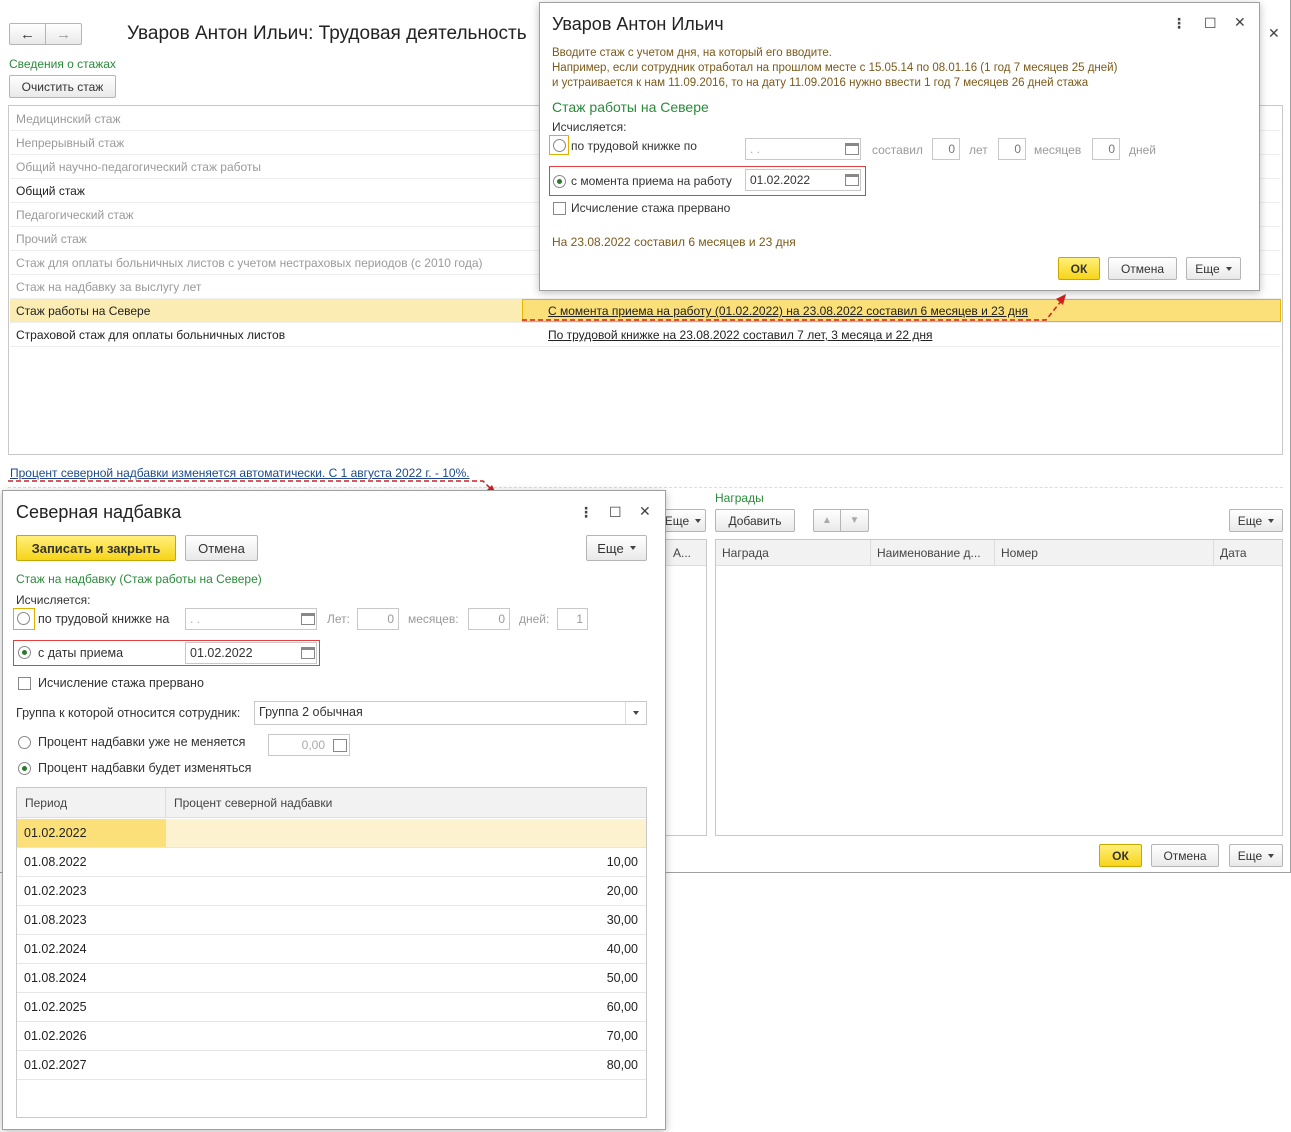 This screenshot has height=1132, width=1291. Describe the element at coordinates (433, 619) in the screenshot. I see `months-label: месяцев:` at that location.